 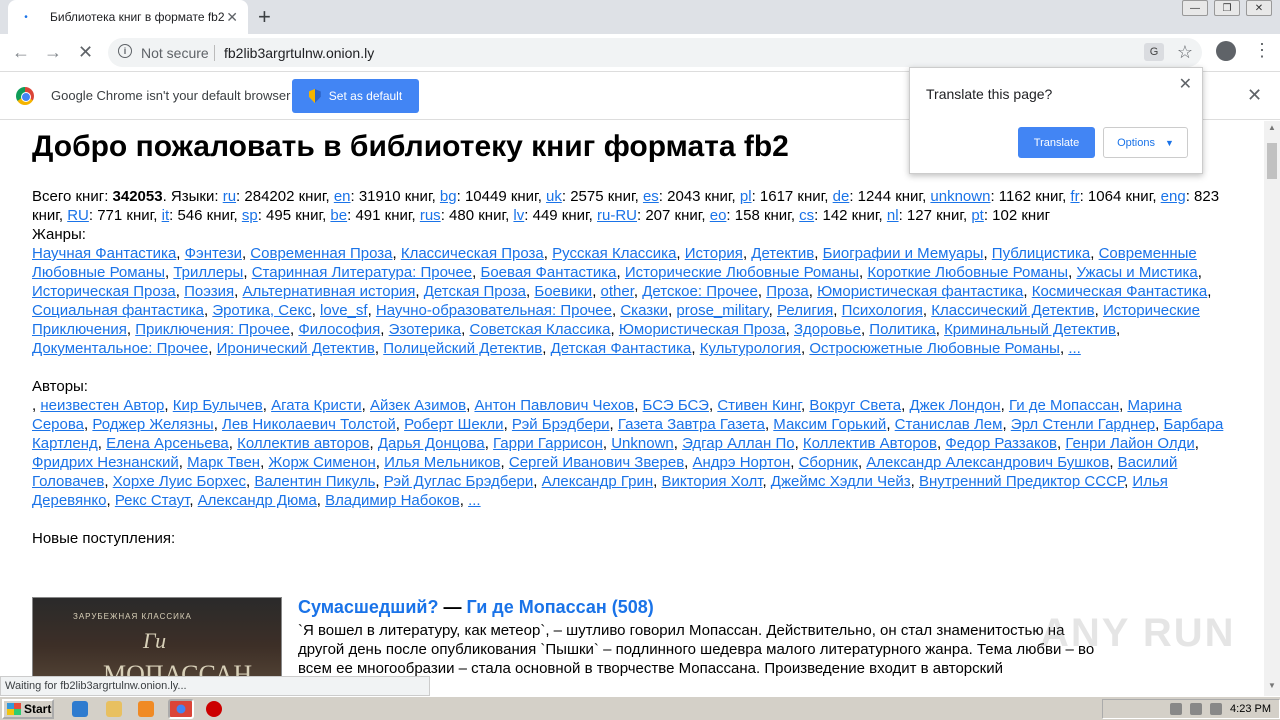 I want to click on book-title-link: Сумасшедший?, so click(x=368, y=607).